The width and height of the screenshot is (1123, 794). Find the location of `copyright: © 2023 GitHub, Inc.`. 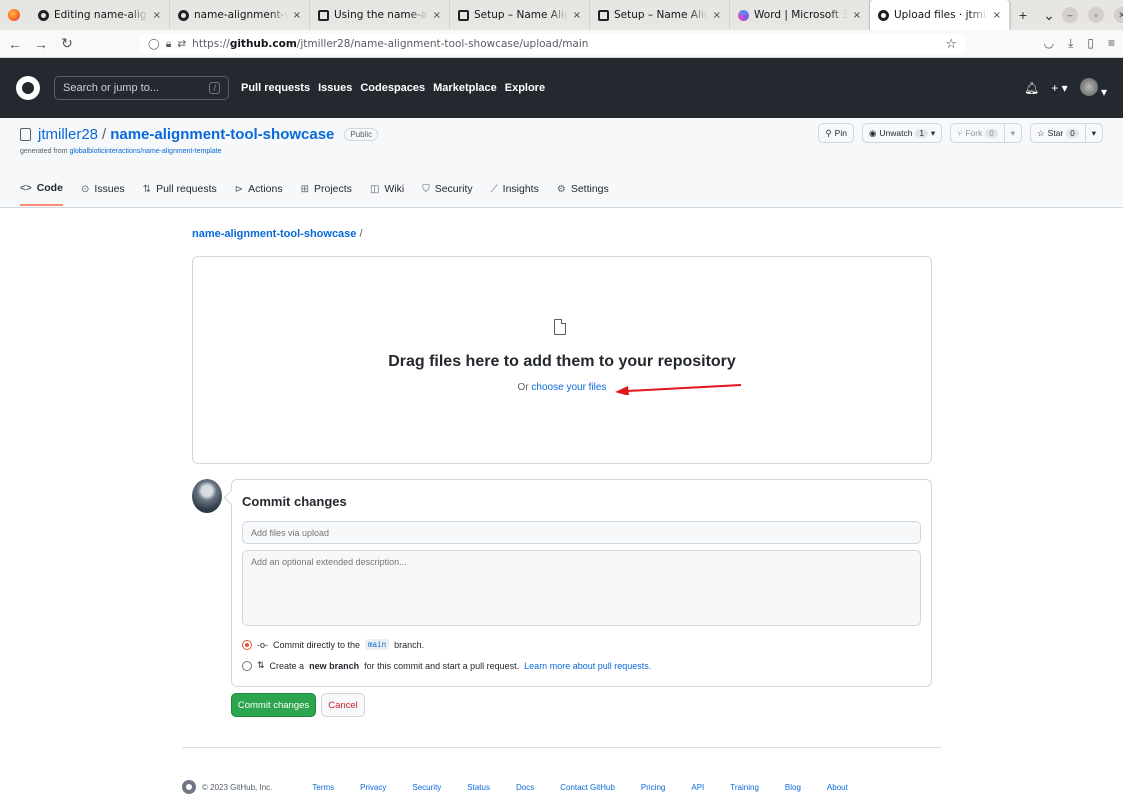

copyright: © 2023 GitHub, Inc. is located at coordinates (237, 787).